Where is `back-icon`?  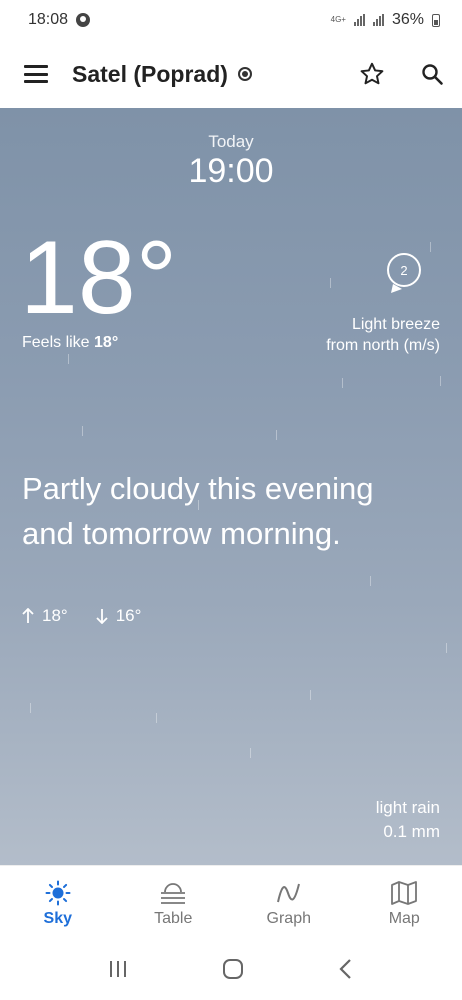
back-icon is located at coordinates (345, 968).